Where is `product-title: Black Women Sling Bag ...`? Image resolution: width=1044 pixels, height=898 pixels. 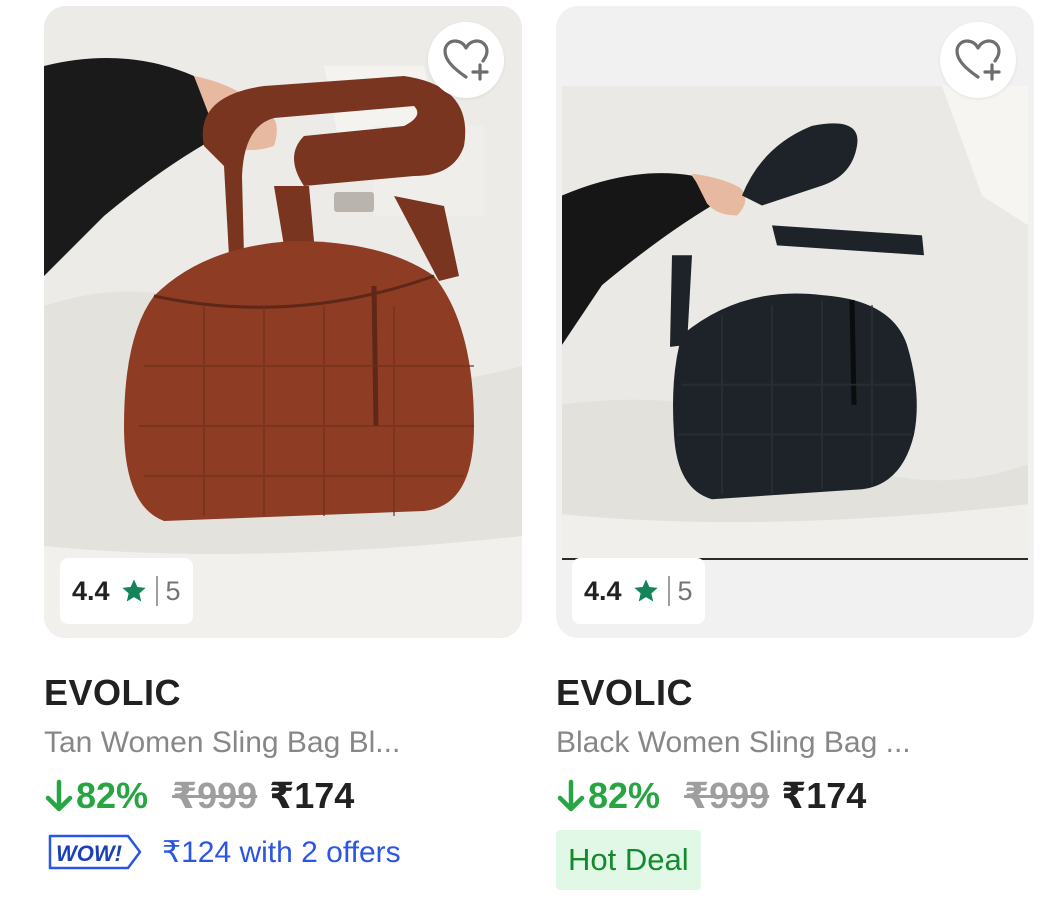 product-title: Black Women Sling Bag ... is located at coordinates (795, 743).